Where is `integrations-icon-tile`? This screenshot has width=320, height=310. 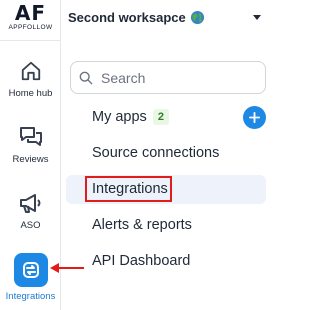
integrations-icon-tile is located at coordinates (30, 270).